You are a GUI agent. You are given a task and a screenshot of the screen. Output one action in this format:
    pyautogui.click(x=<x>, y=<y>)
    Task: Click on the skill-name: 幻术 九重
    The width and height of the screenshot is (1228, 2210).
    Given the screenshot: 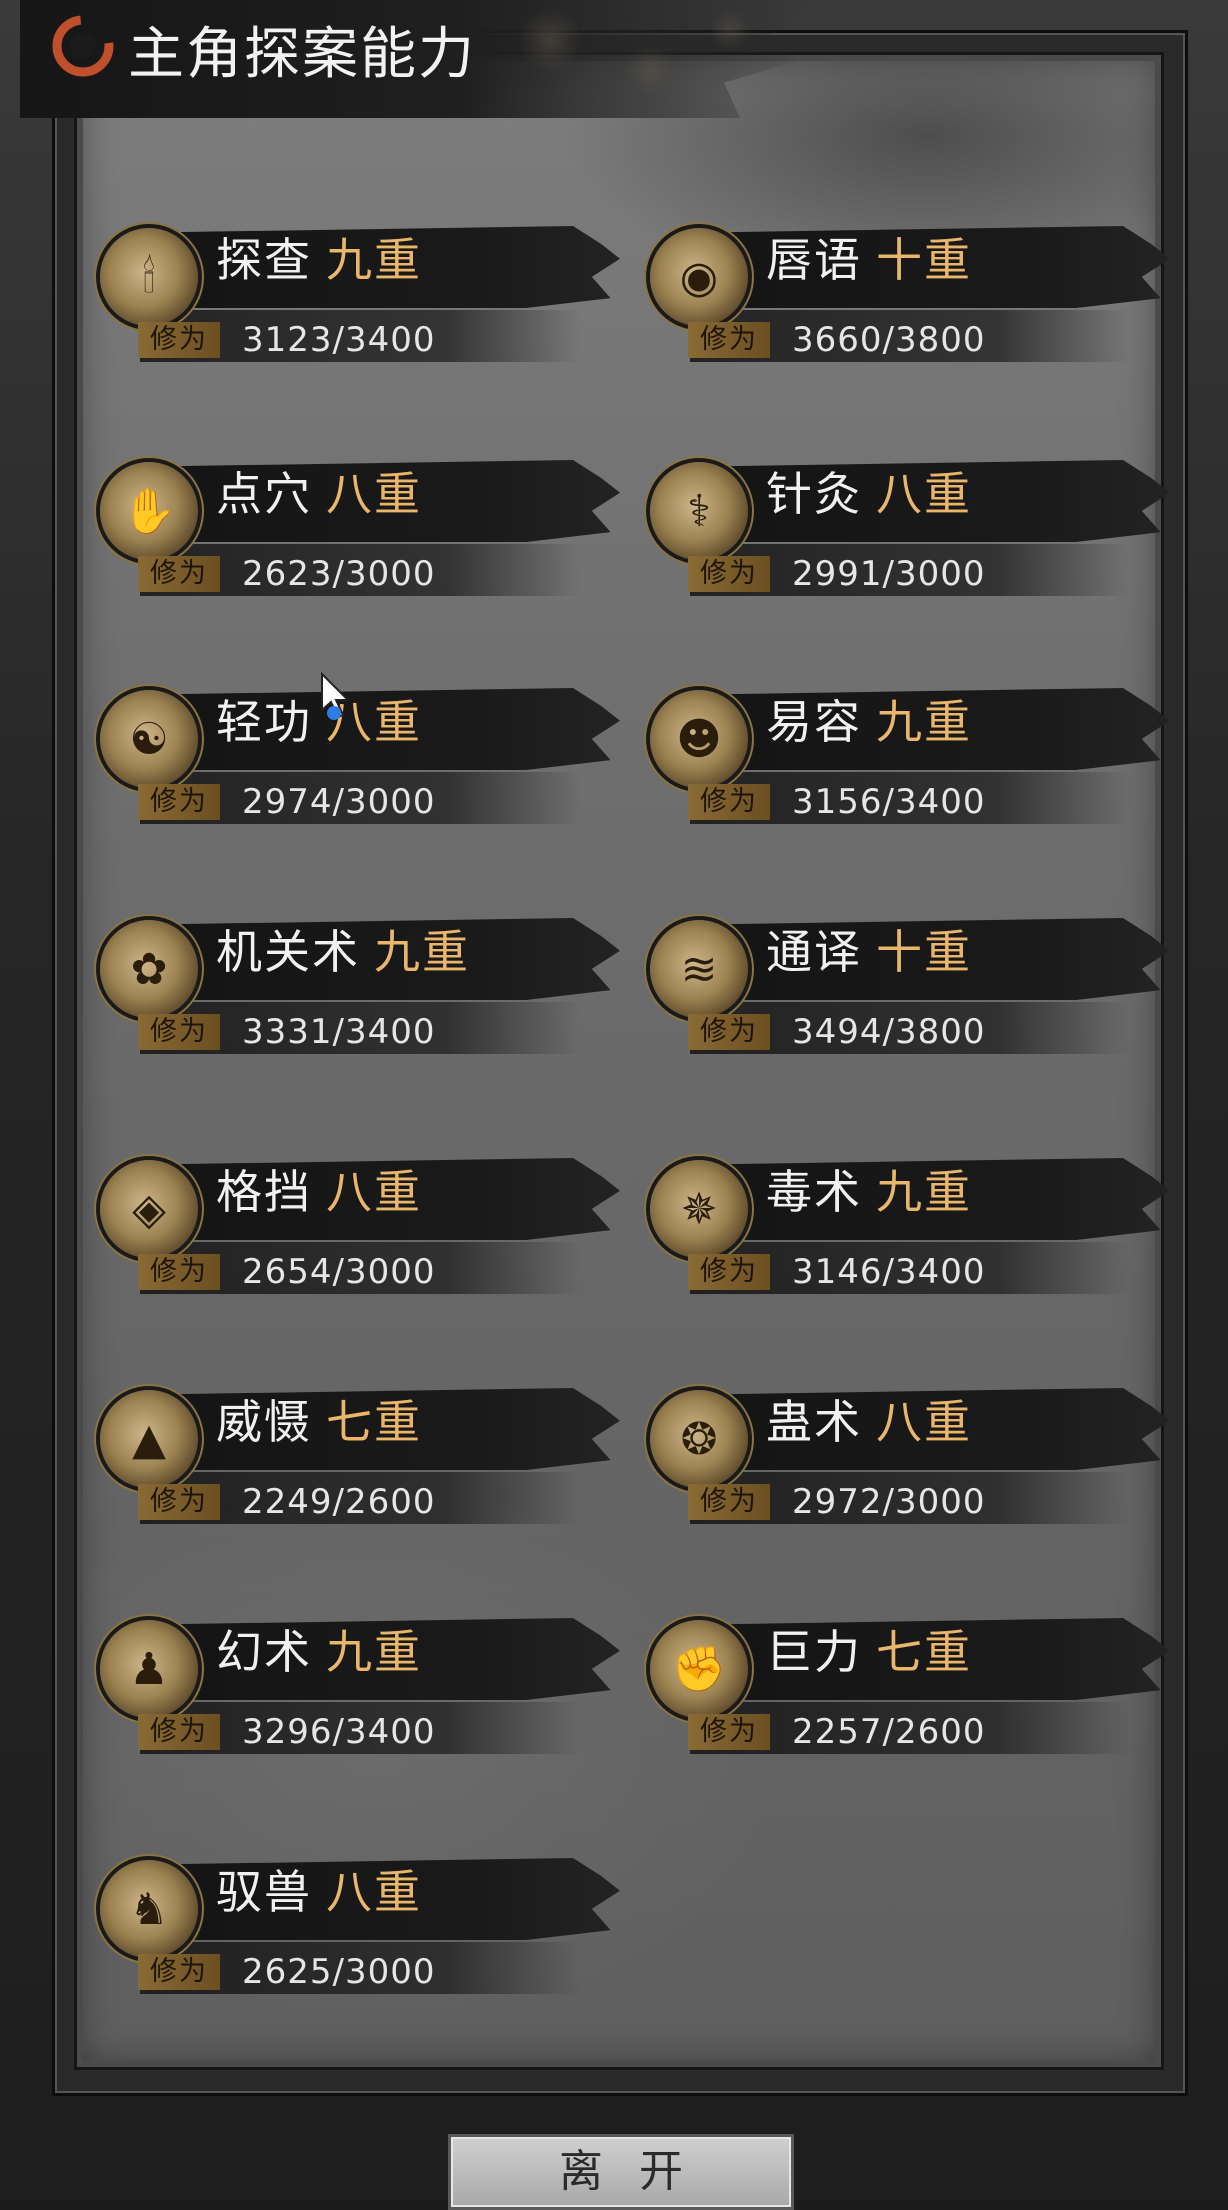 What is the action you would take?
    pyautogui.click(x=319, y=1652)
    